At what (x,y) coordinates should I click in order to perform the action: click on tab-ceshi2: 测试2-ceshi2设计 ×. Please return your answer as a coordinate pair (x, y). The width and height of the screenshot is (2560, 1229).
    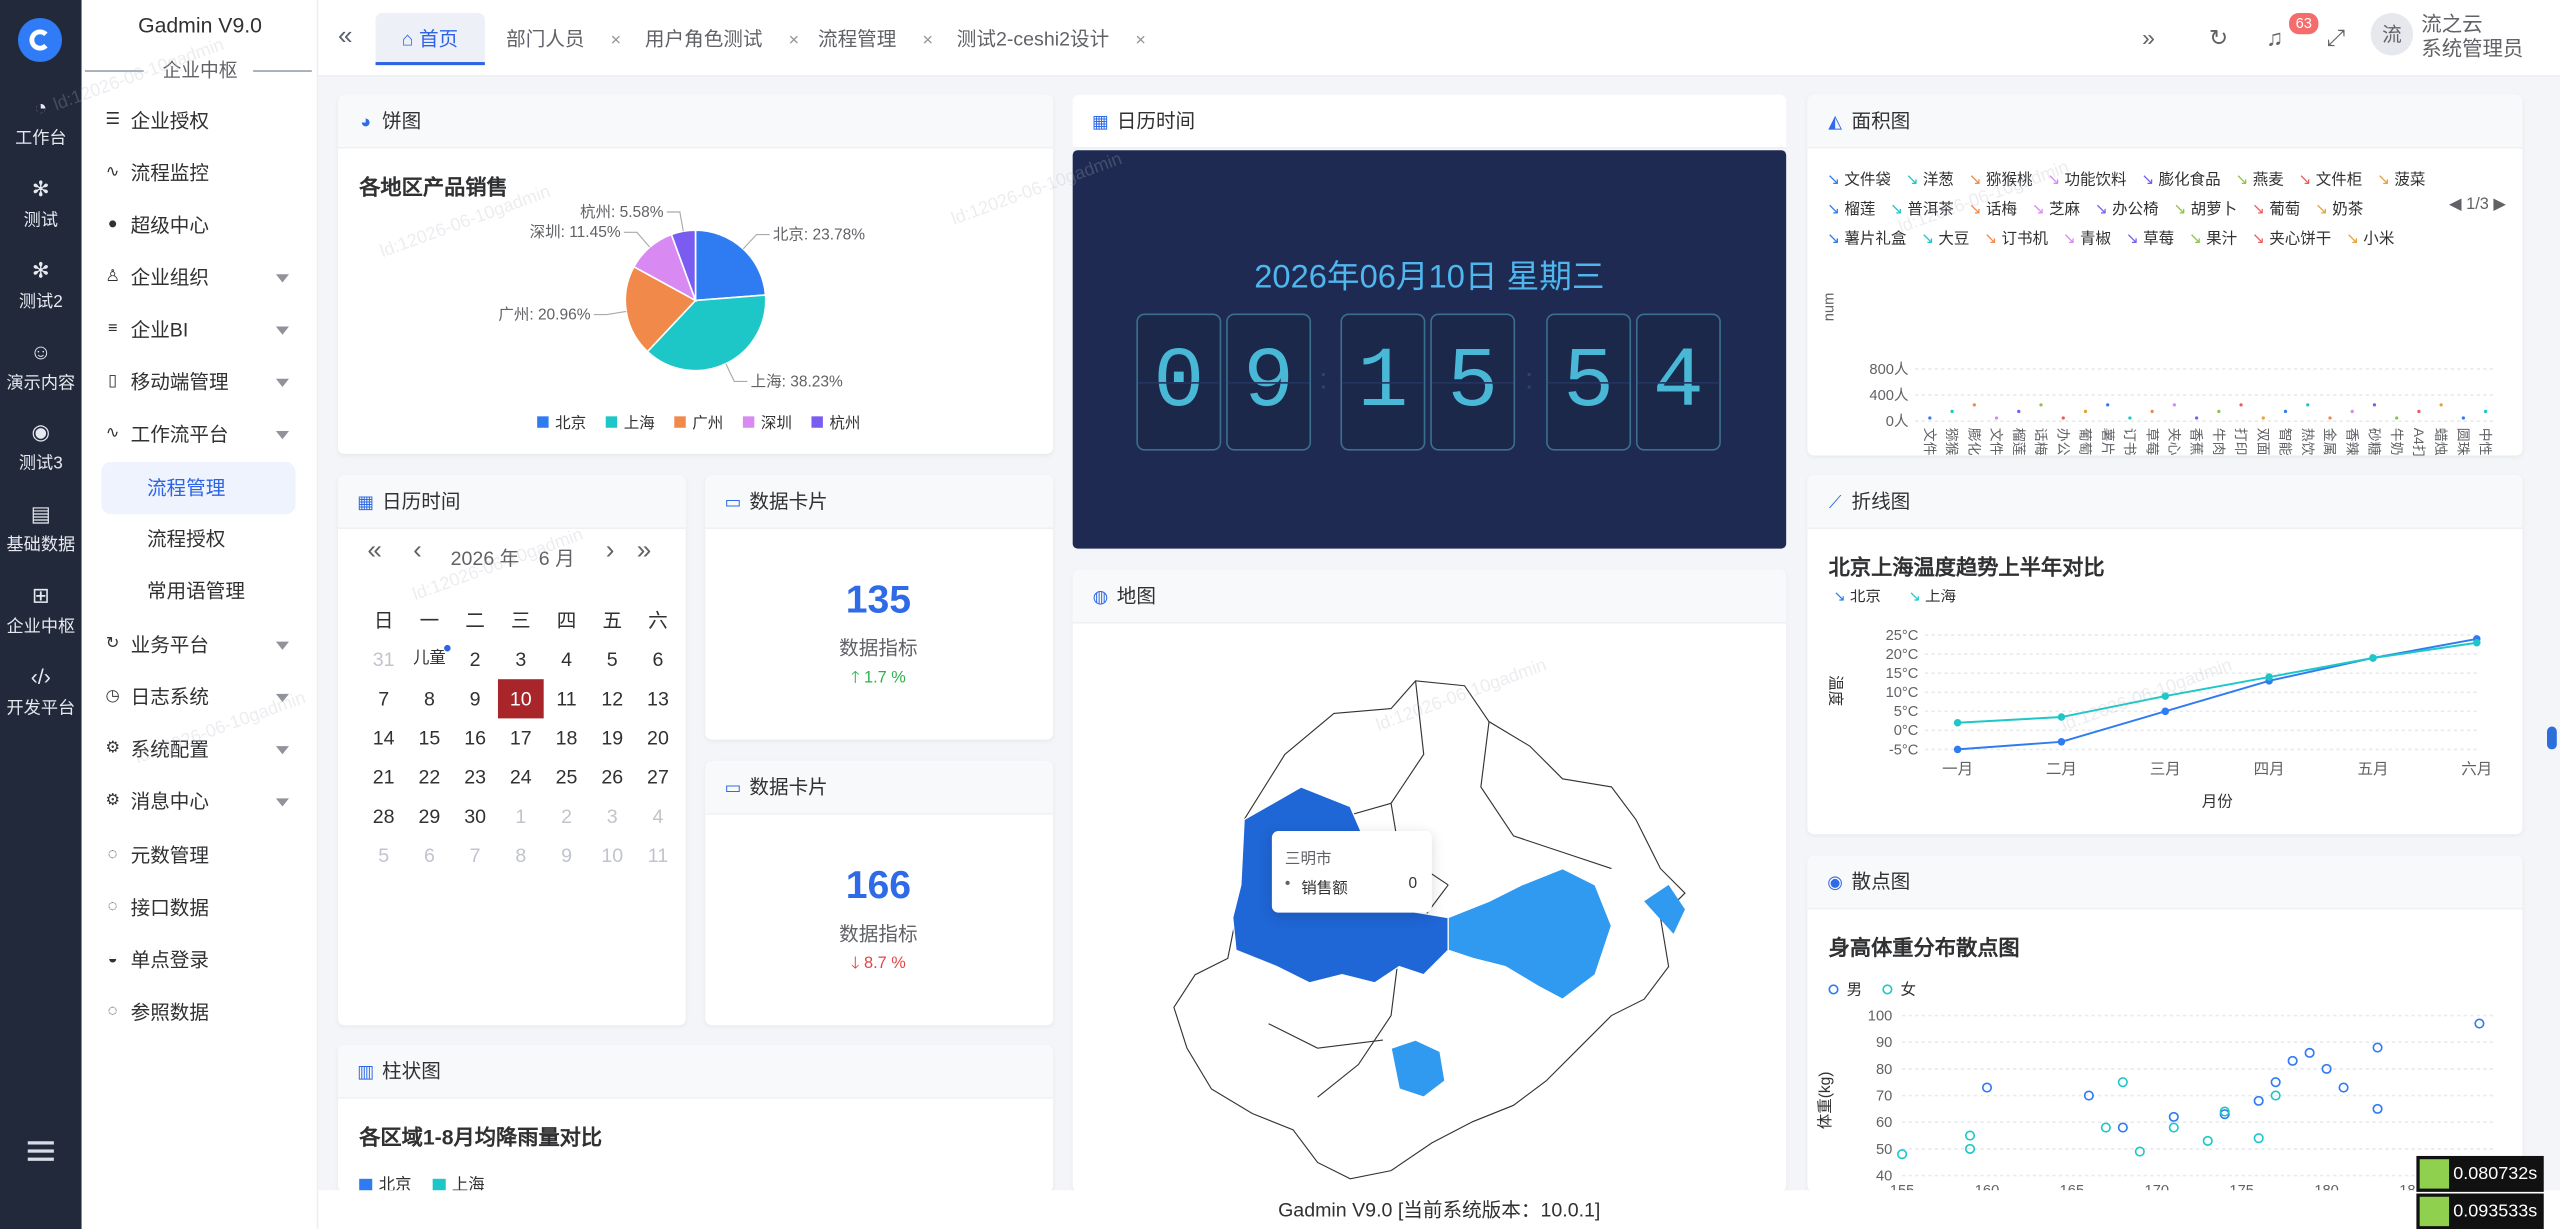
    Looking at the image, I should click on (1051, 39).